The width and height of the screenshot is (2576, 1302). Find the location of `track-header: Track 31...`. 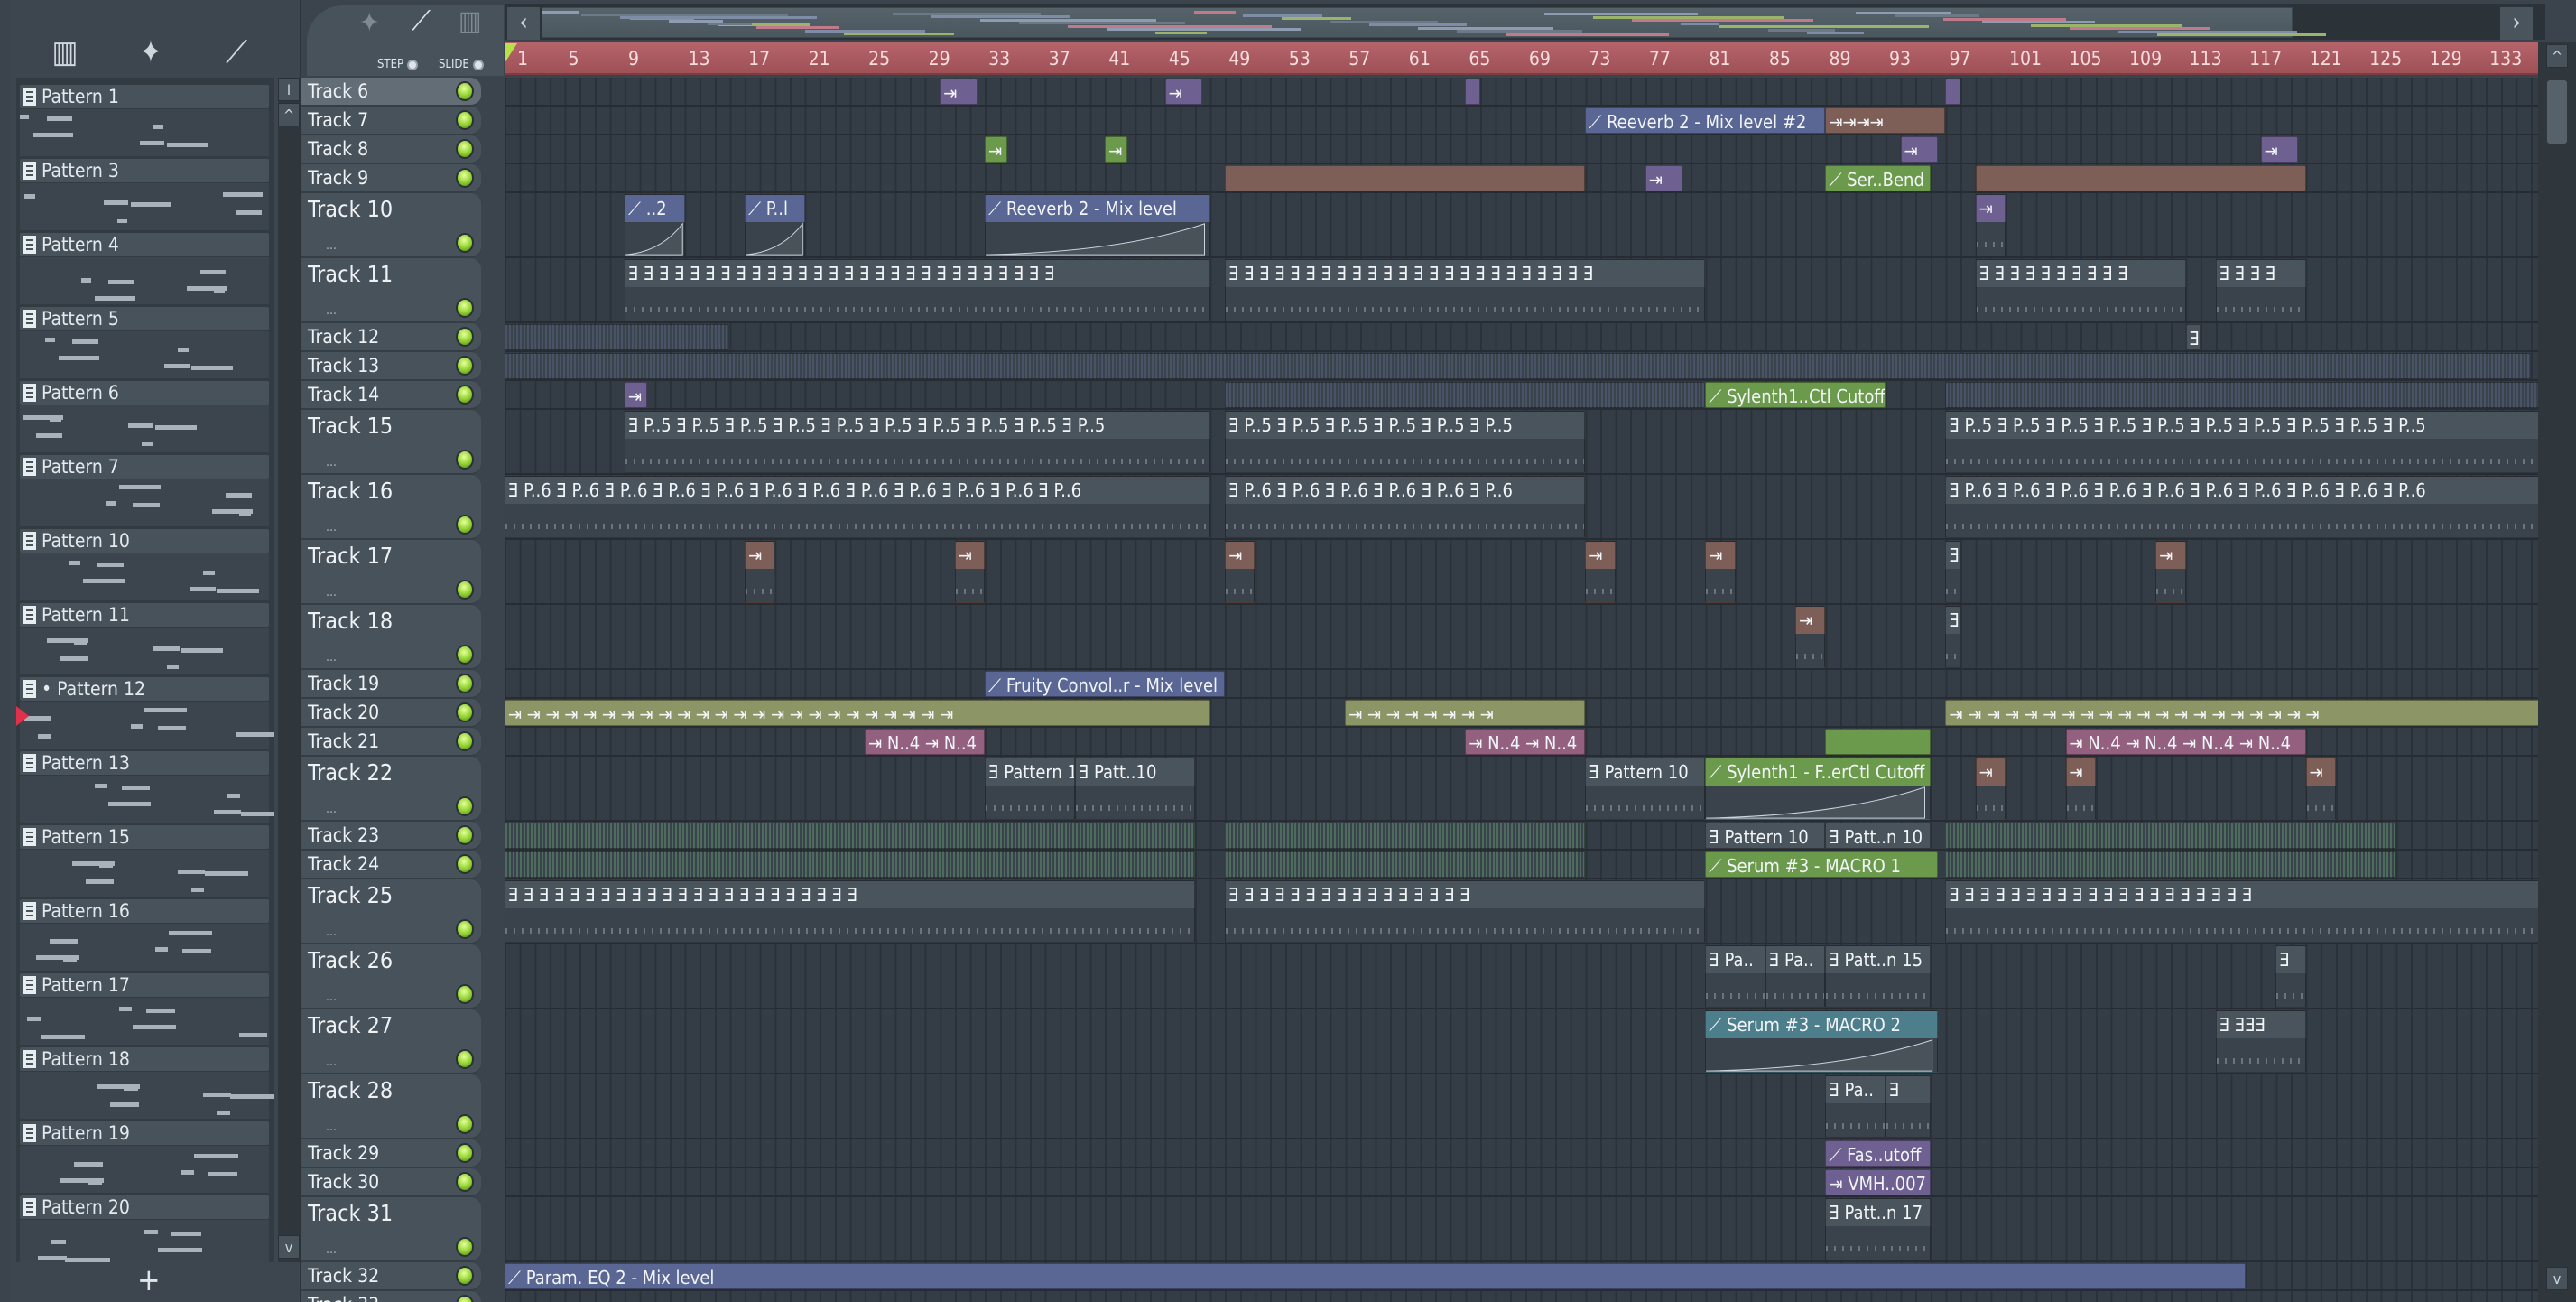

track-header: Track 31... is located at coordinates (391, 1229).